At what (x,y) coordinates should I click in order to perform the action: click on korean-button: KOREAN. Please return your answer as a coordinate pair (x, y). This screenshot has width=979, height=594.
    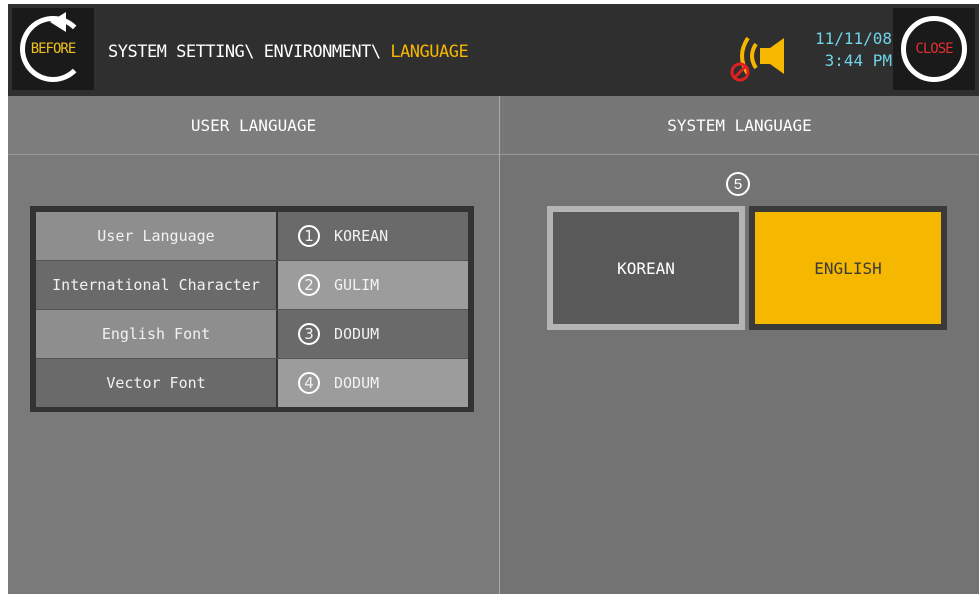
    Looking at the image, I should click on (646, 268).